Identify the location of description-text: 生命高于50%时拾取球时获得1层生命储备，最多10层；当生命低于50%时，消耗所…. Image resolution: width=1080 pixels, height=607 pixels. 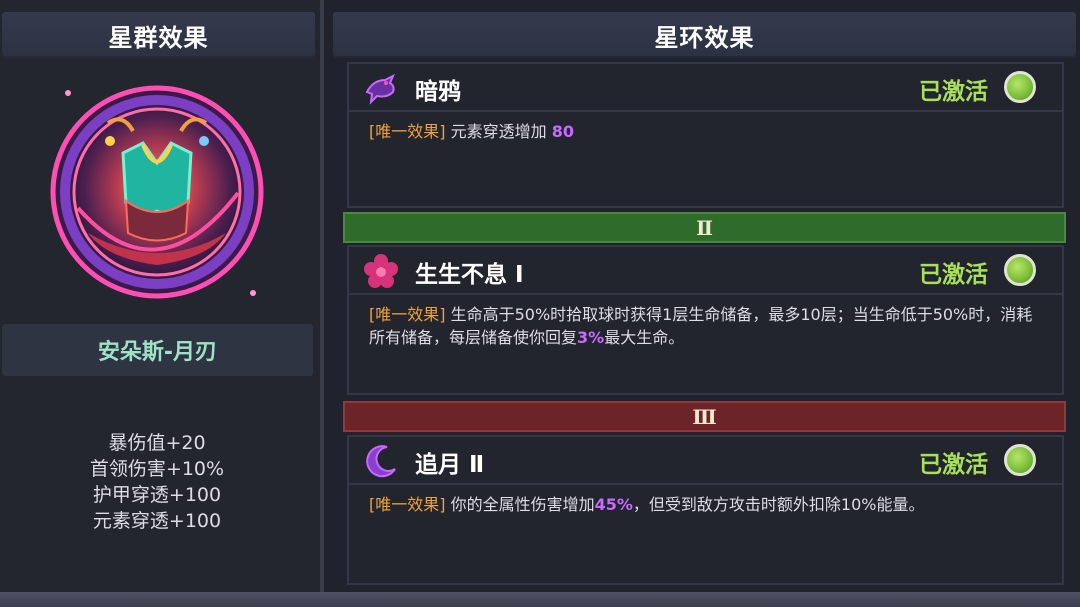
(701, 326).